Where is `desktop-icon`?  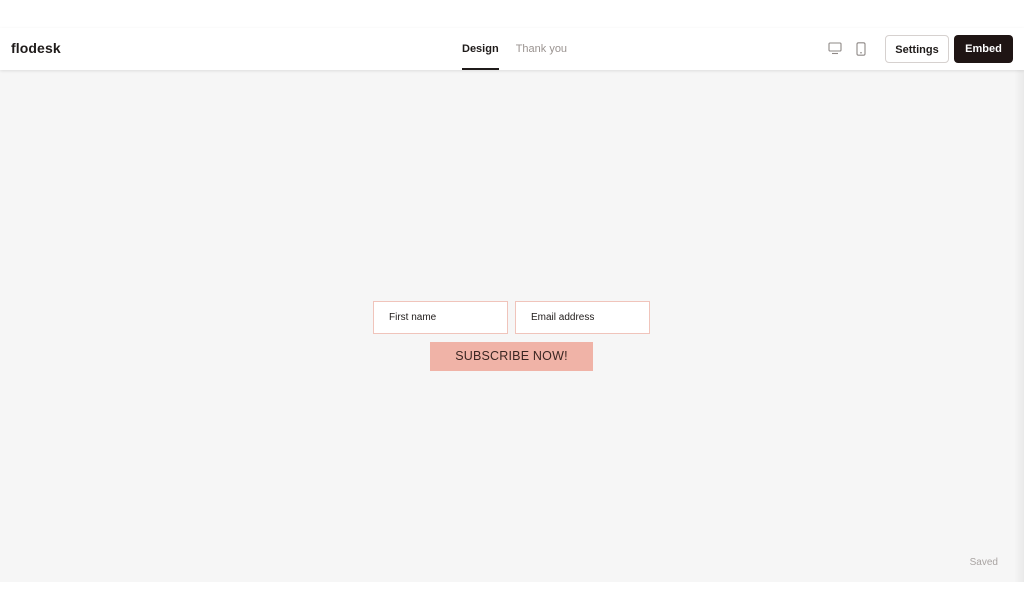 desktop-icon is located at coordinates (835, 51).